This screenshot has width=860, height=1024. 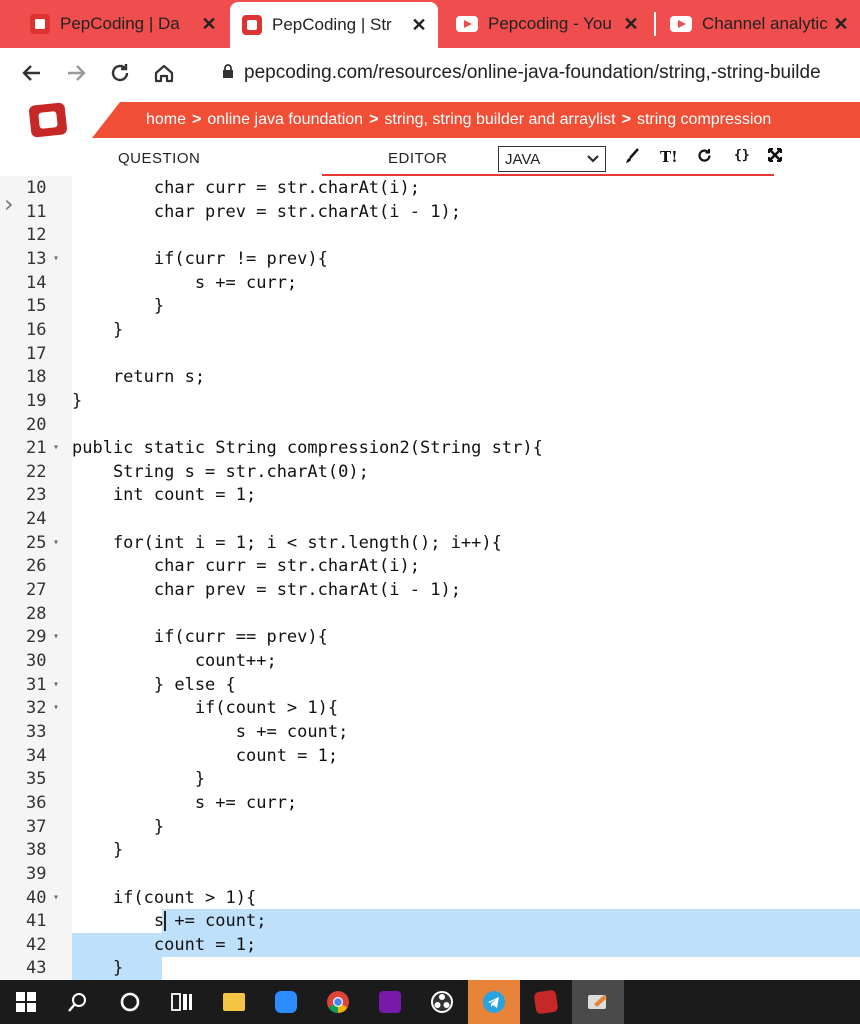 What do you see at coordinates (546, 1002) in the screenshot?
I see `pepcoding-app-icon` at bounding box center [546, 1002].